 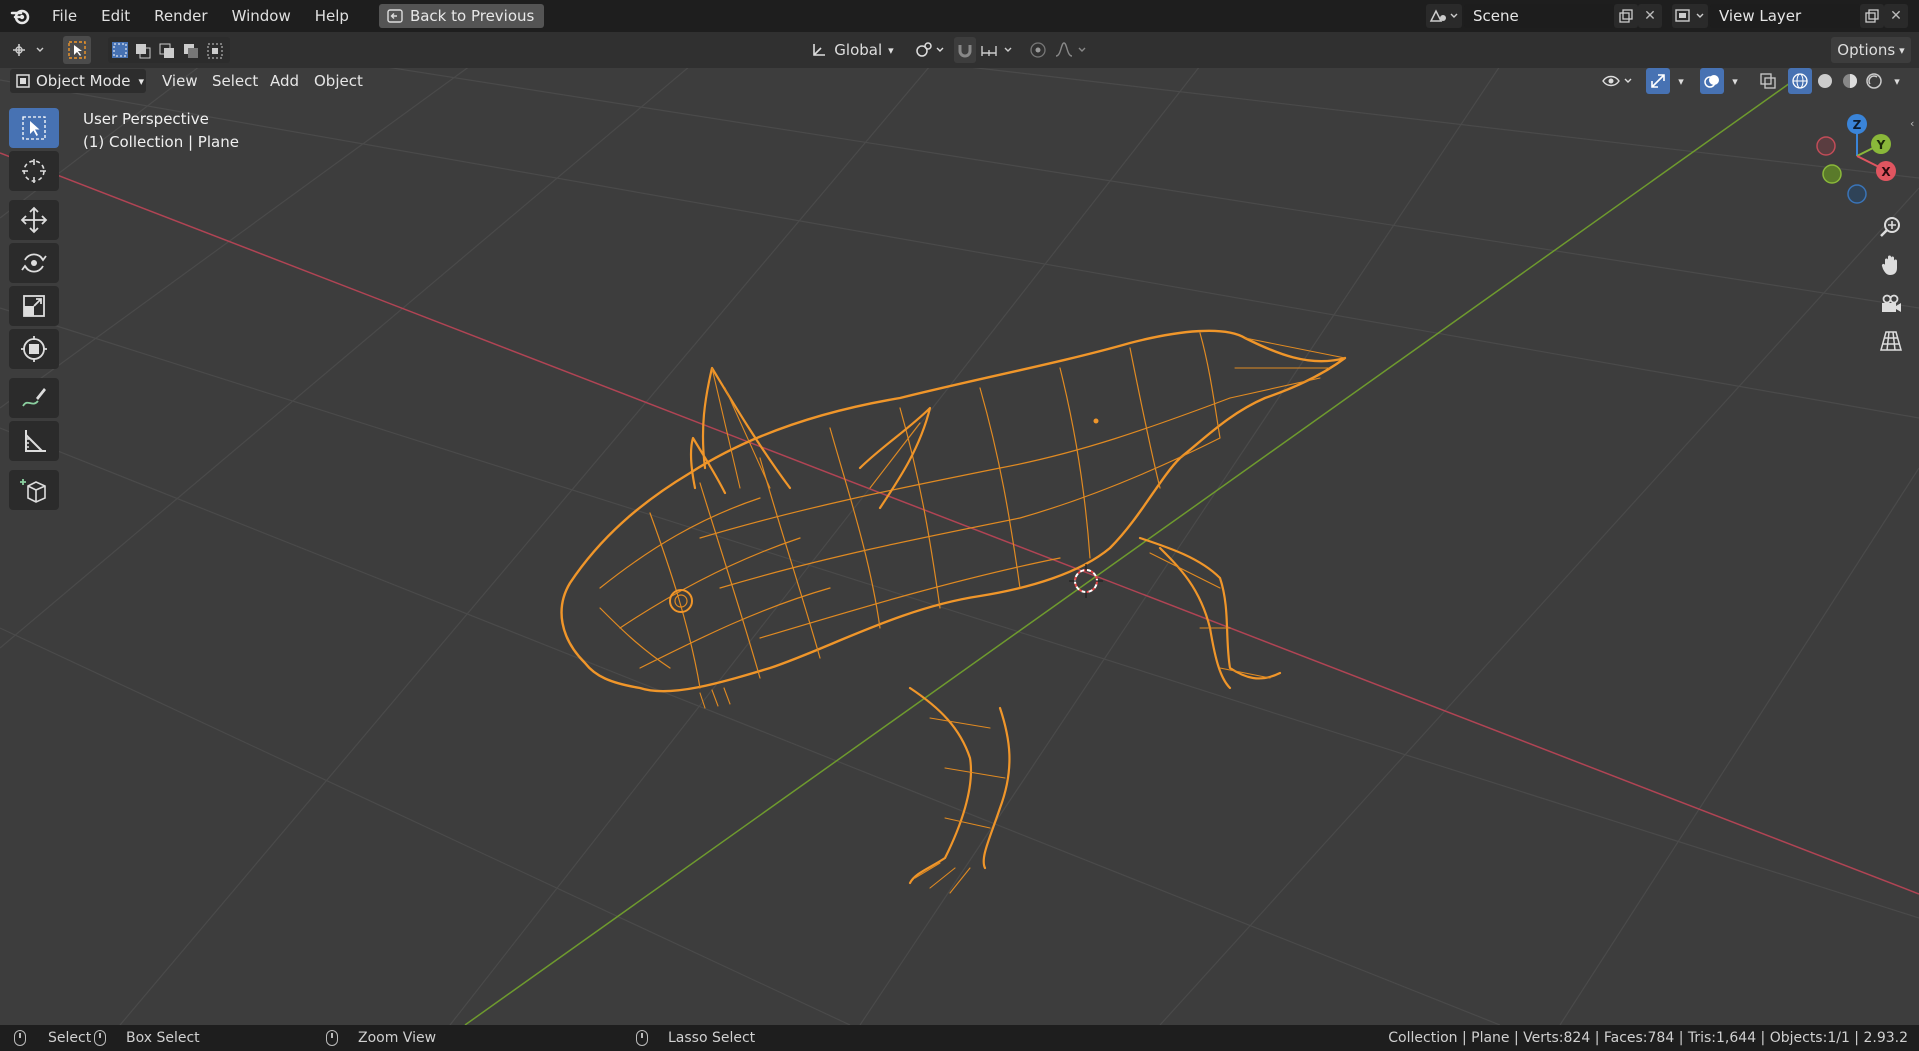 I want to click on navigation-gizmo: Z Y X, so click(x=1856, y=159).